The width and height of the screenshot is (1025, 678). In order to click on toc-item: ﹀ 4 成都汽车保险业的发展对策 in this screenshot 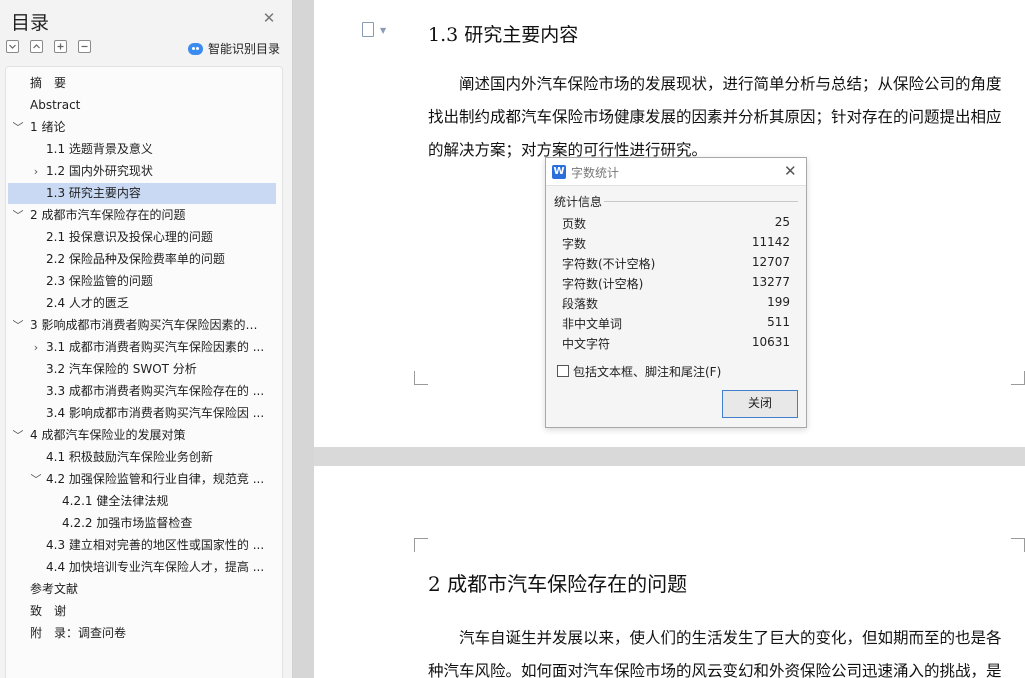, I will do `click(142, 435)`.